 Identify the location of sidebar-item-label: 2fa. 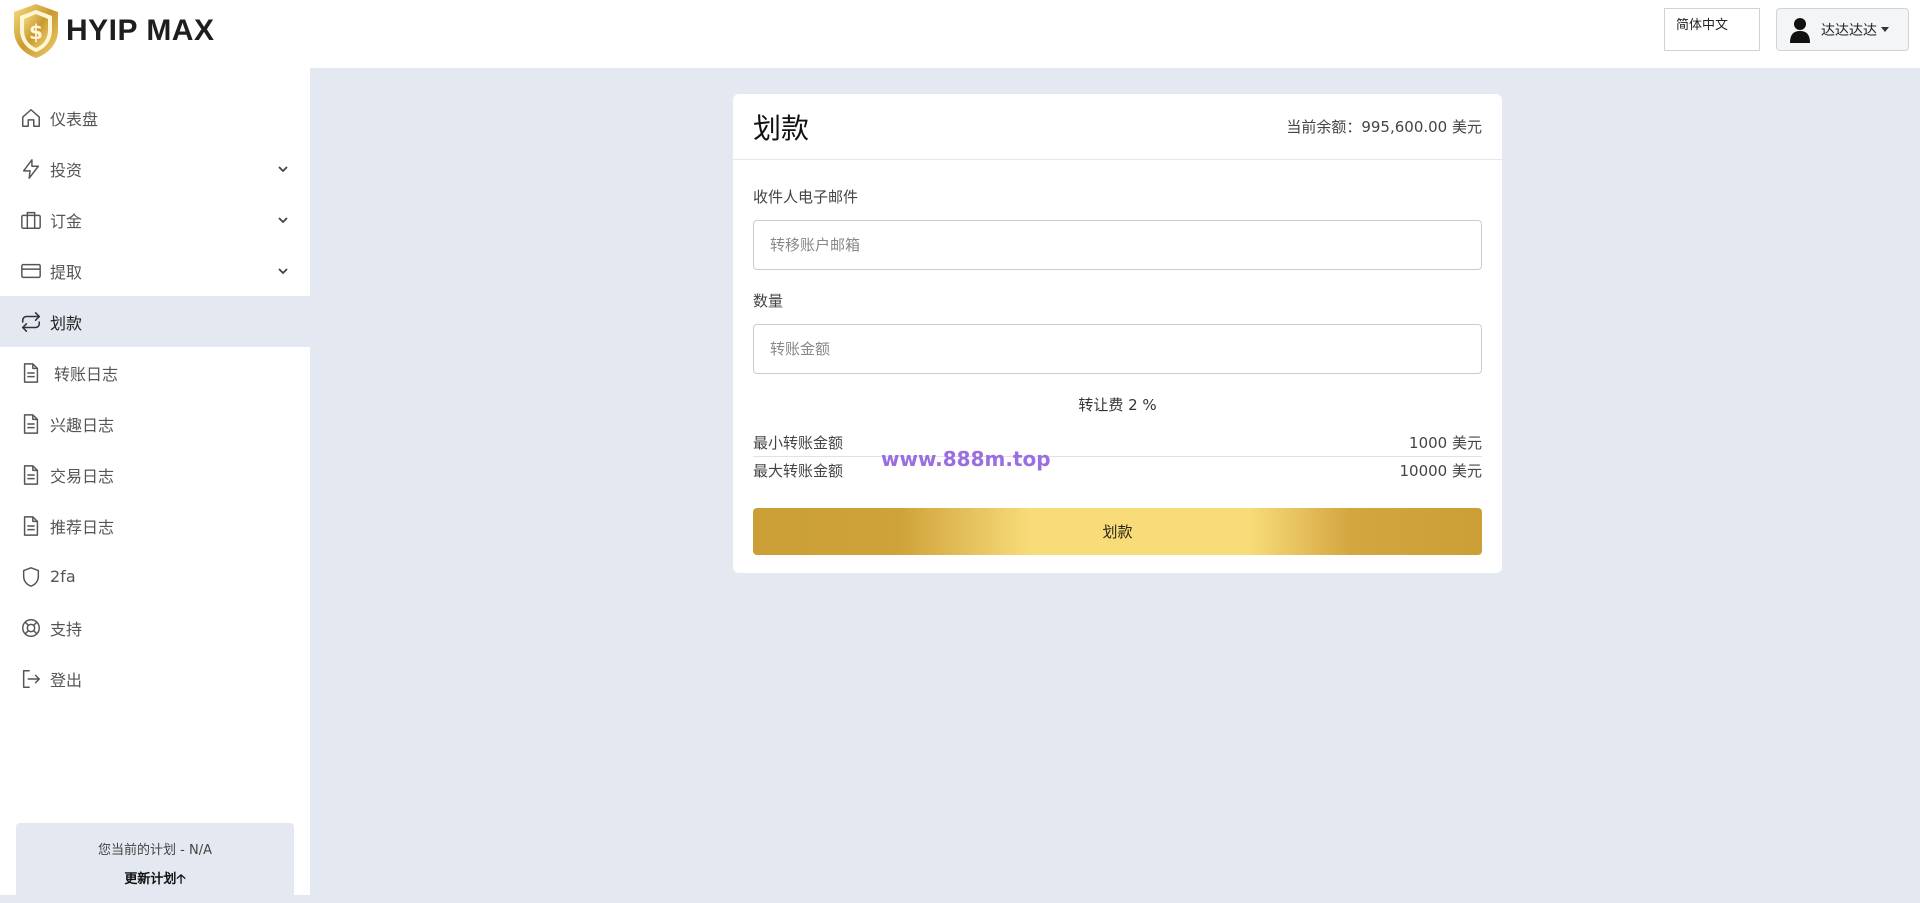
(63, 576).